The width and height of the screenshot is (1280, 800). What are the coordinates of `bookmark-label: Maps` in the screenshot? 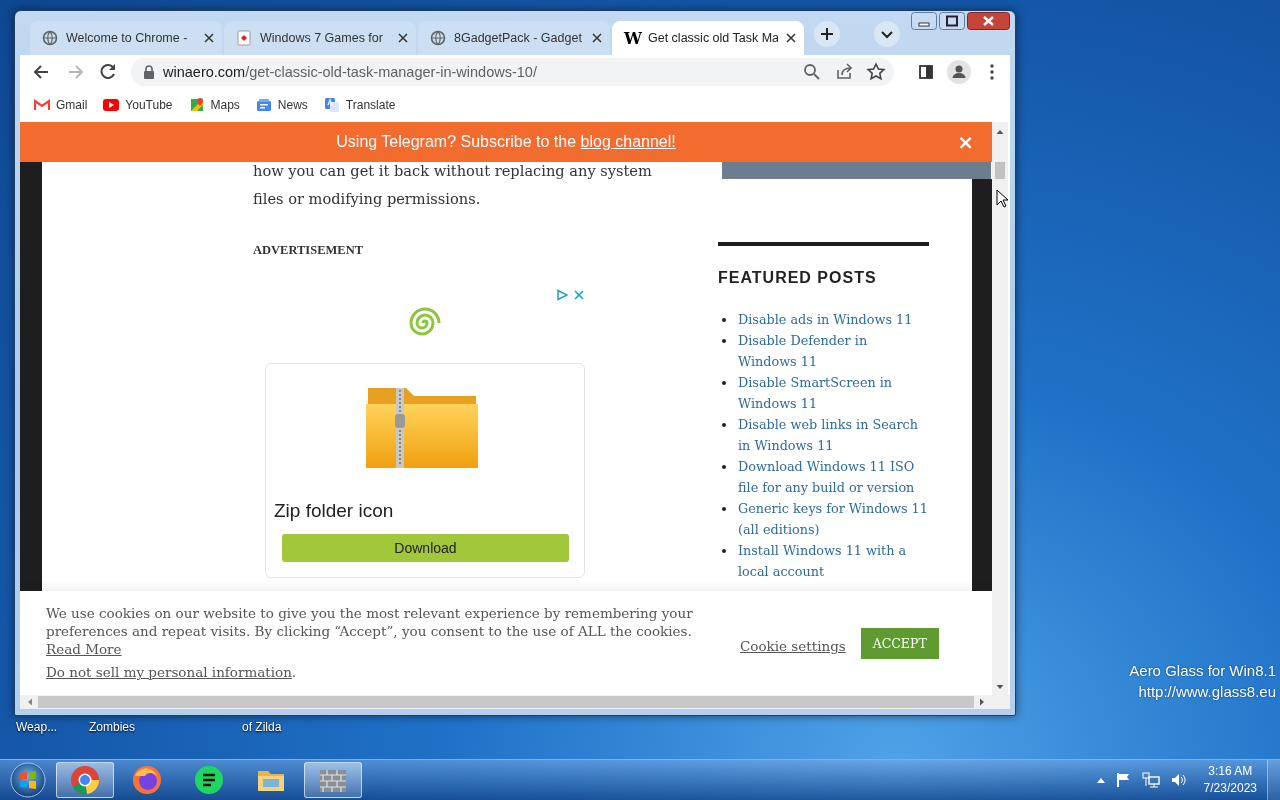 It's located at (225, 105).